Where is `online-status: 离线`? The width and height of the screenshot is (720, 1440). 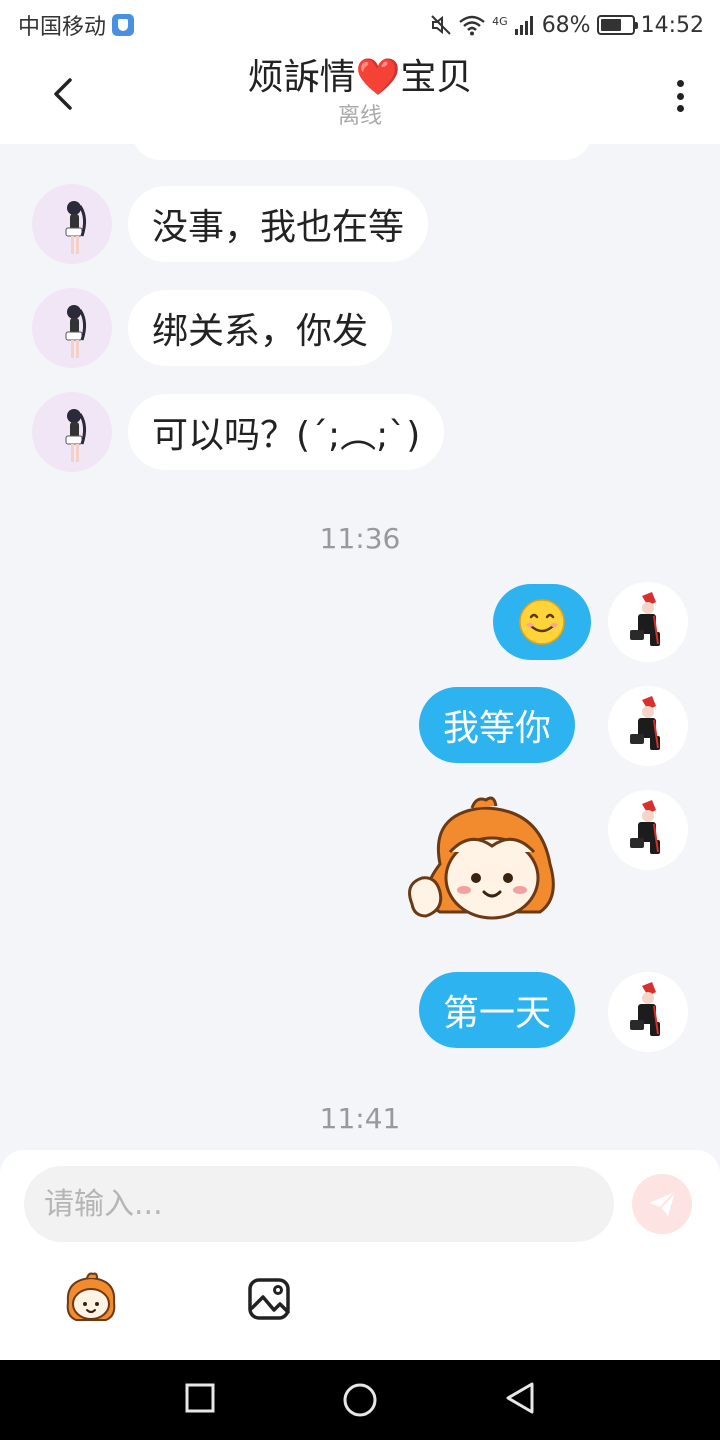 online-status: 离线 is located at coordinates (359, 116).